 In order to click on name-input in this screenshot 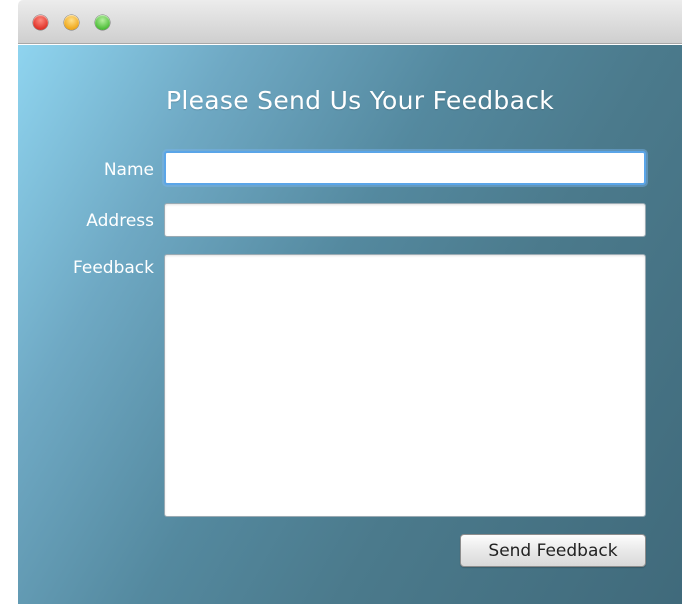, I will do `click(405, 168)`.